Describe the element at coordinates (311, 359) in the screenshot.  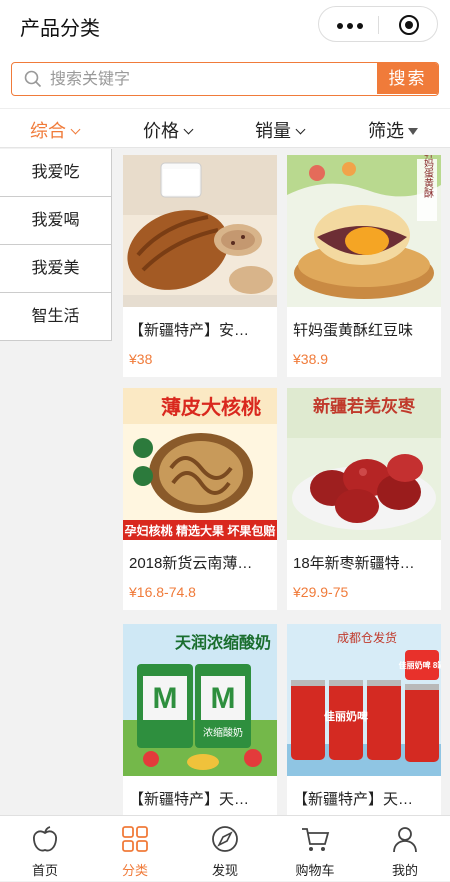
I see `product-price: ¥38.9` at that location.